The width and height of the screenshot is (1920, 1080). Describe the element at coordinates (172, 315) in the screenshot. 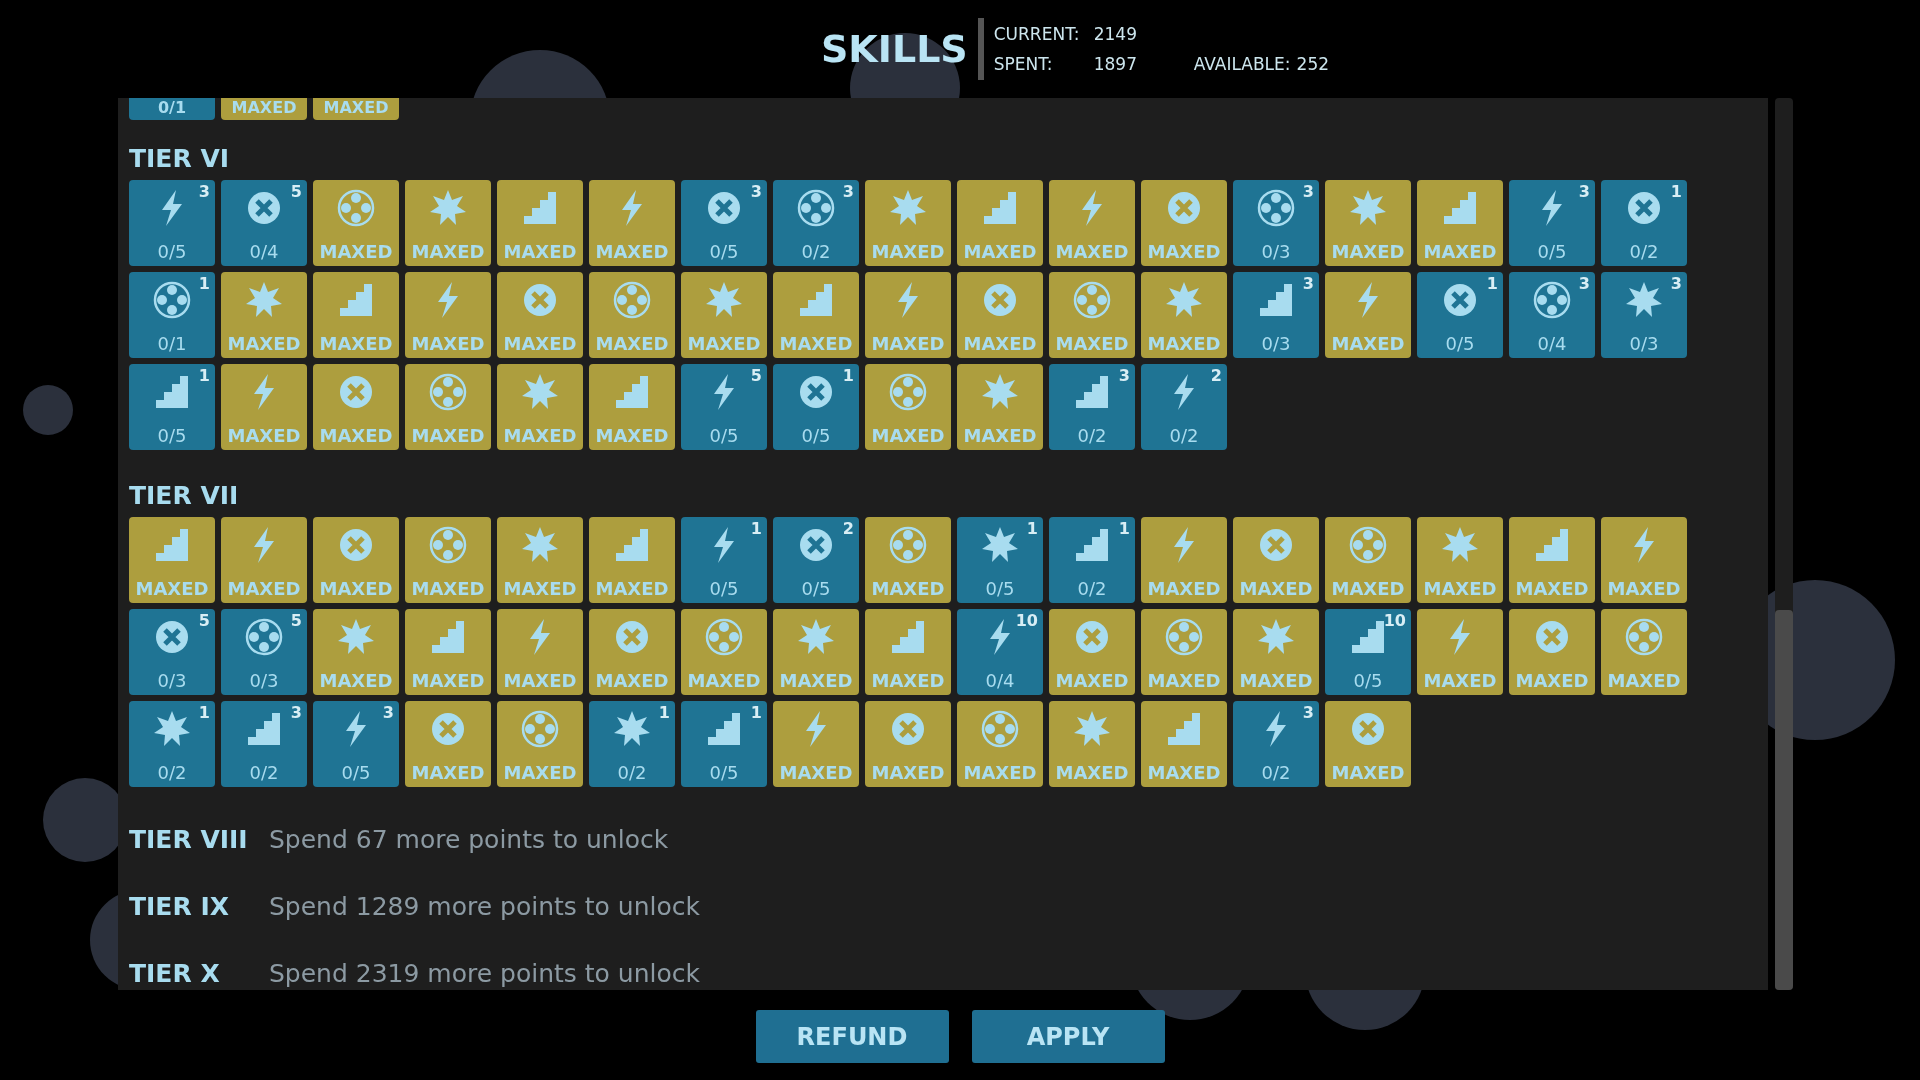

I see `skill-tile: 1 0/1` at that location.